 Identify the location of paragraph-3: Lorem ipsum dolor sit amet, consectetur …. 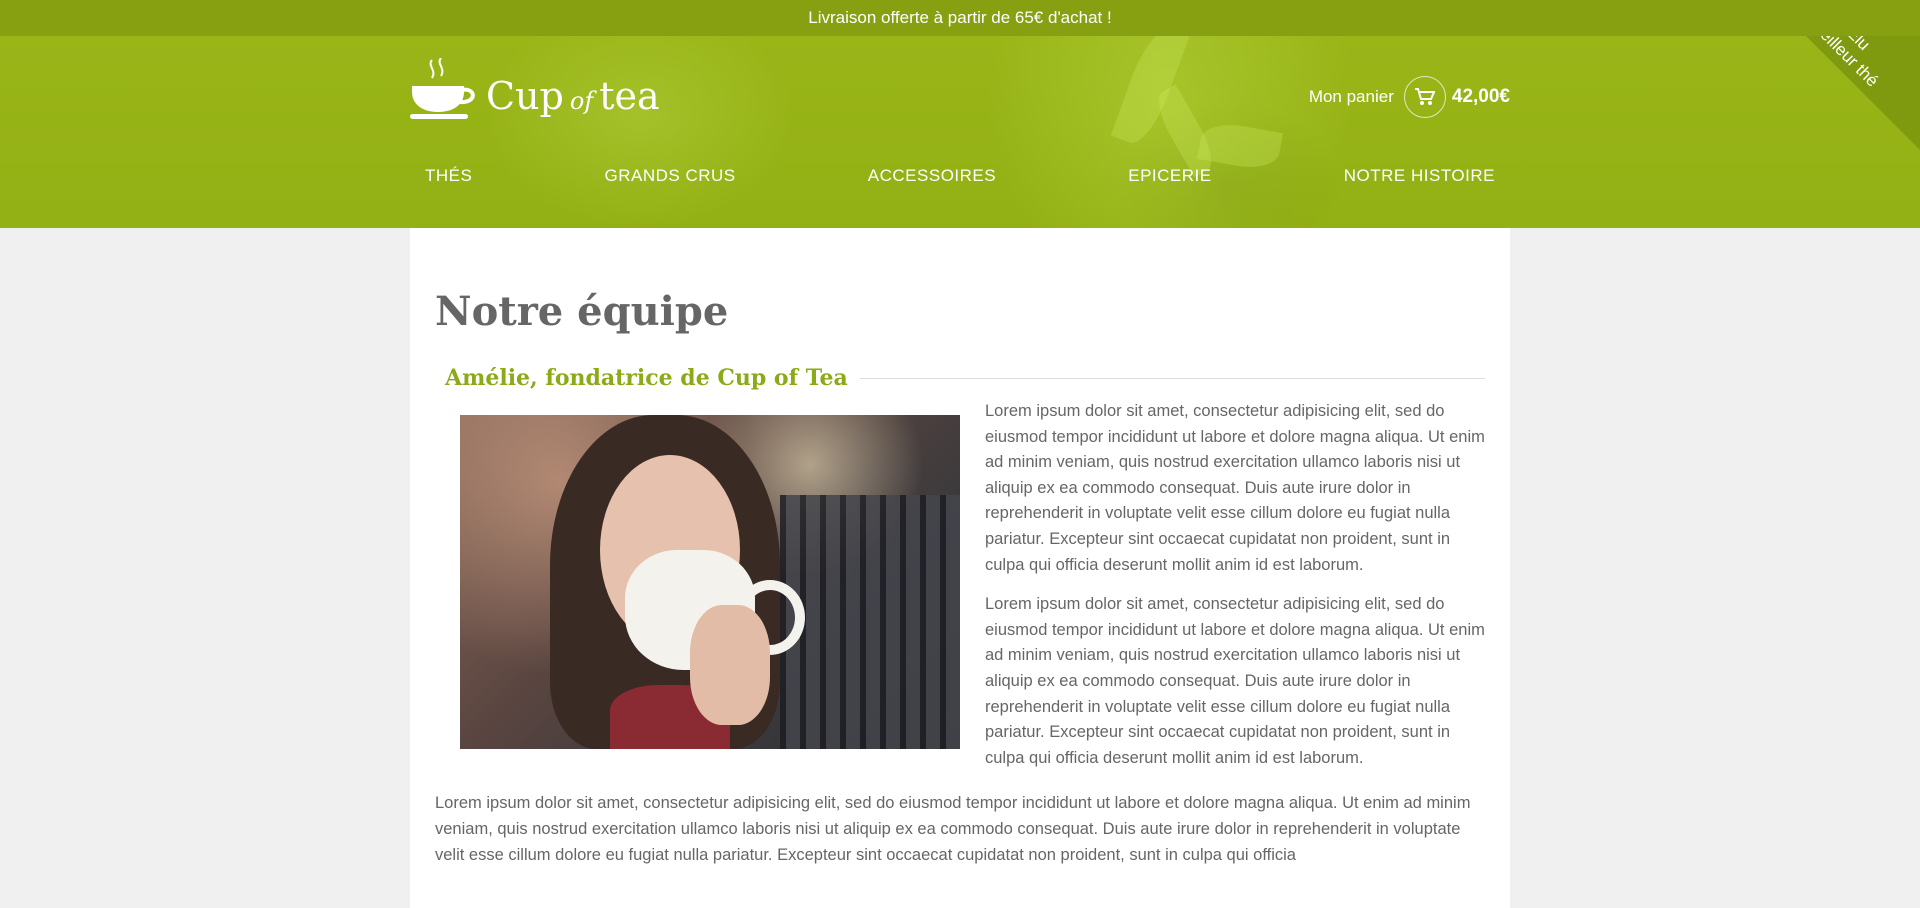
(953, 829).